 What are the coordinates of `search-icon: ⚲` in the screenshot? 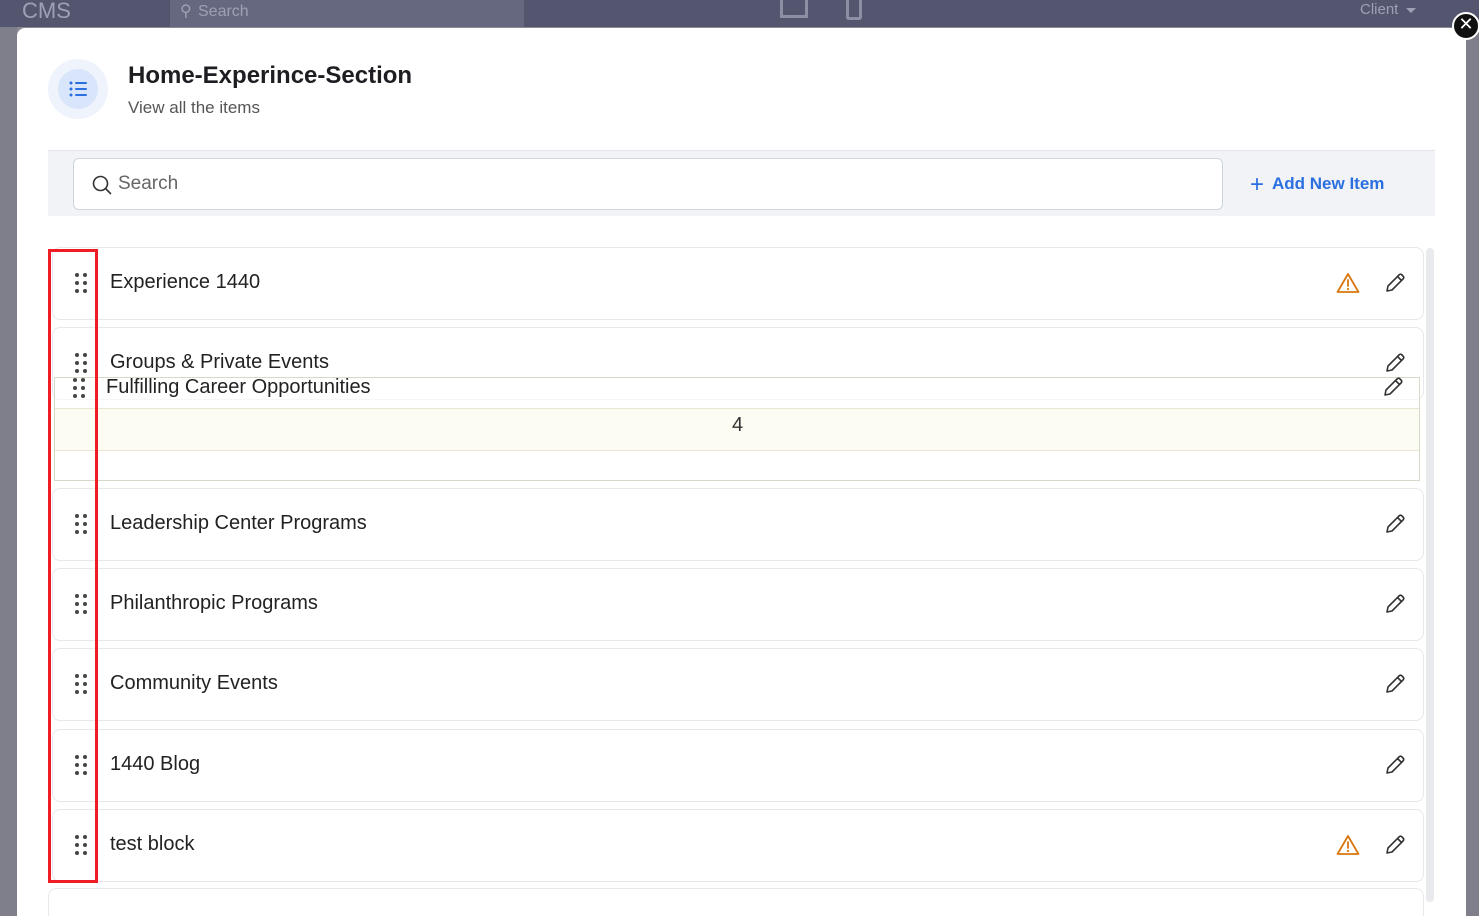 It's located at (186, 11).